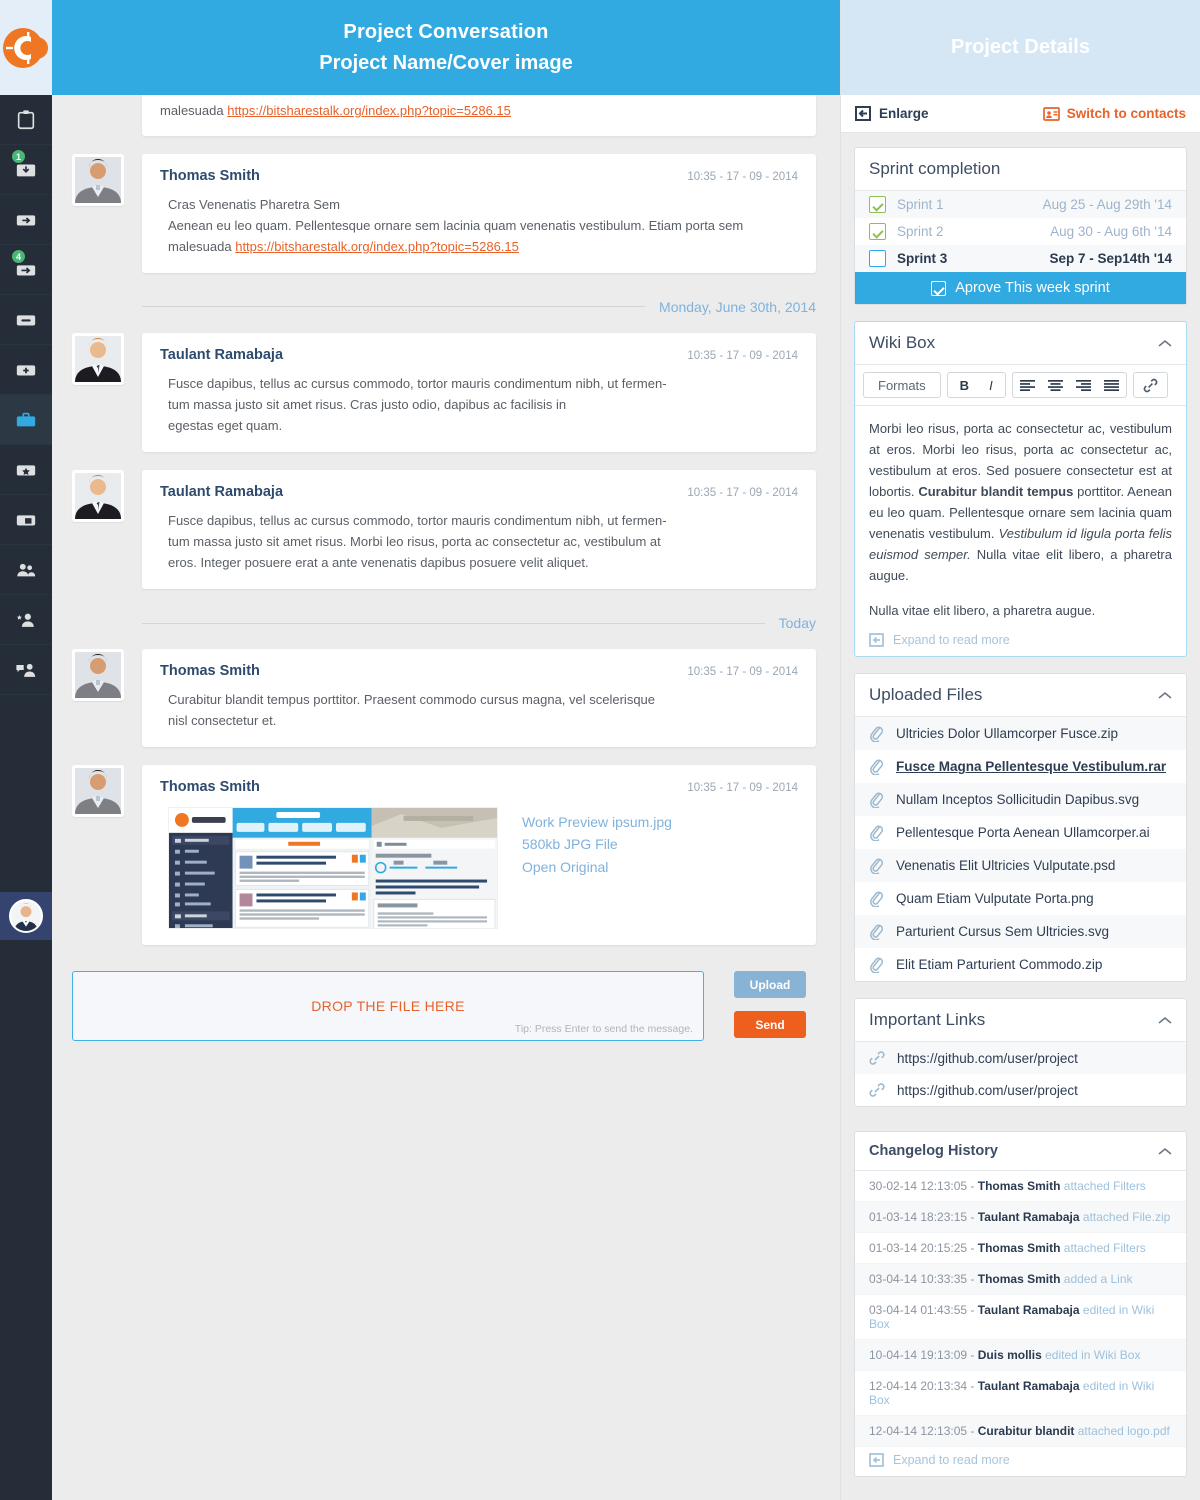 The image size is (1200, 1500). What do you see at coordinates (902, 385) in the screenshot?
I see `formats-dropdown: Formats` at bounding box center [902, 385].